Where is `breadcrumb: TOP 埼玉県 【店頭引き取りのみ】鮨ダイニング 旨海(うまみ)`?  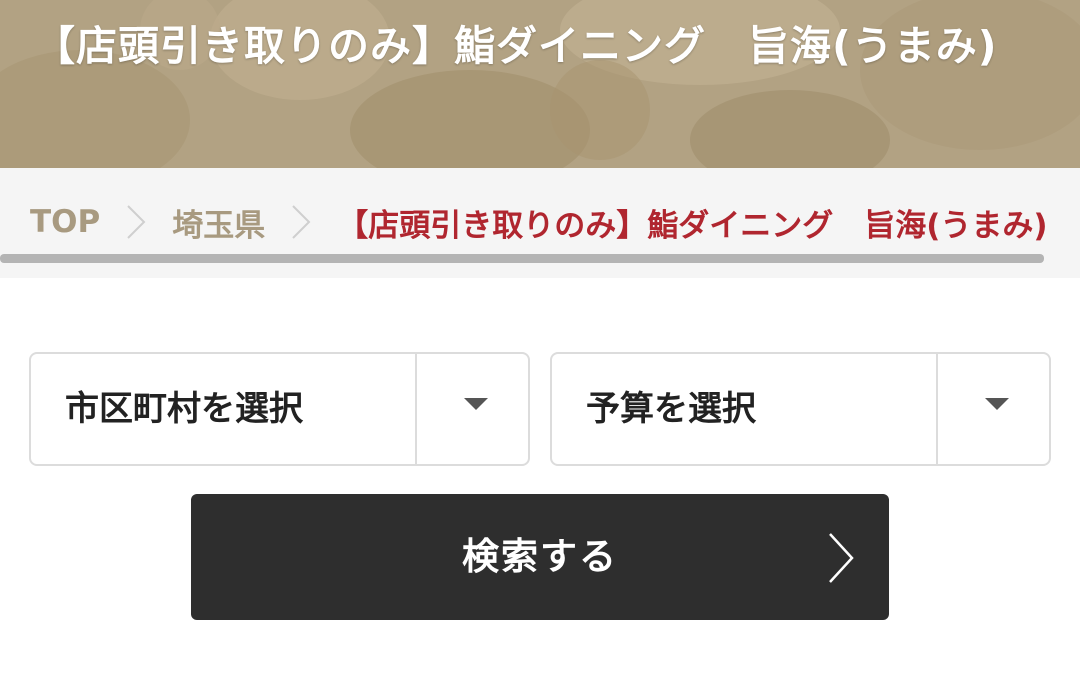 breadcrumb: TOP 埼玉県 【店頭引き取りのみ】鮨ダイニング 旨海(うまみ) is located at coordinates (539, 222).